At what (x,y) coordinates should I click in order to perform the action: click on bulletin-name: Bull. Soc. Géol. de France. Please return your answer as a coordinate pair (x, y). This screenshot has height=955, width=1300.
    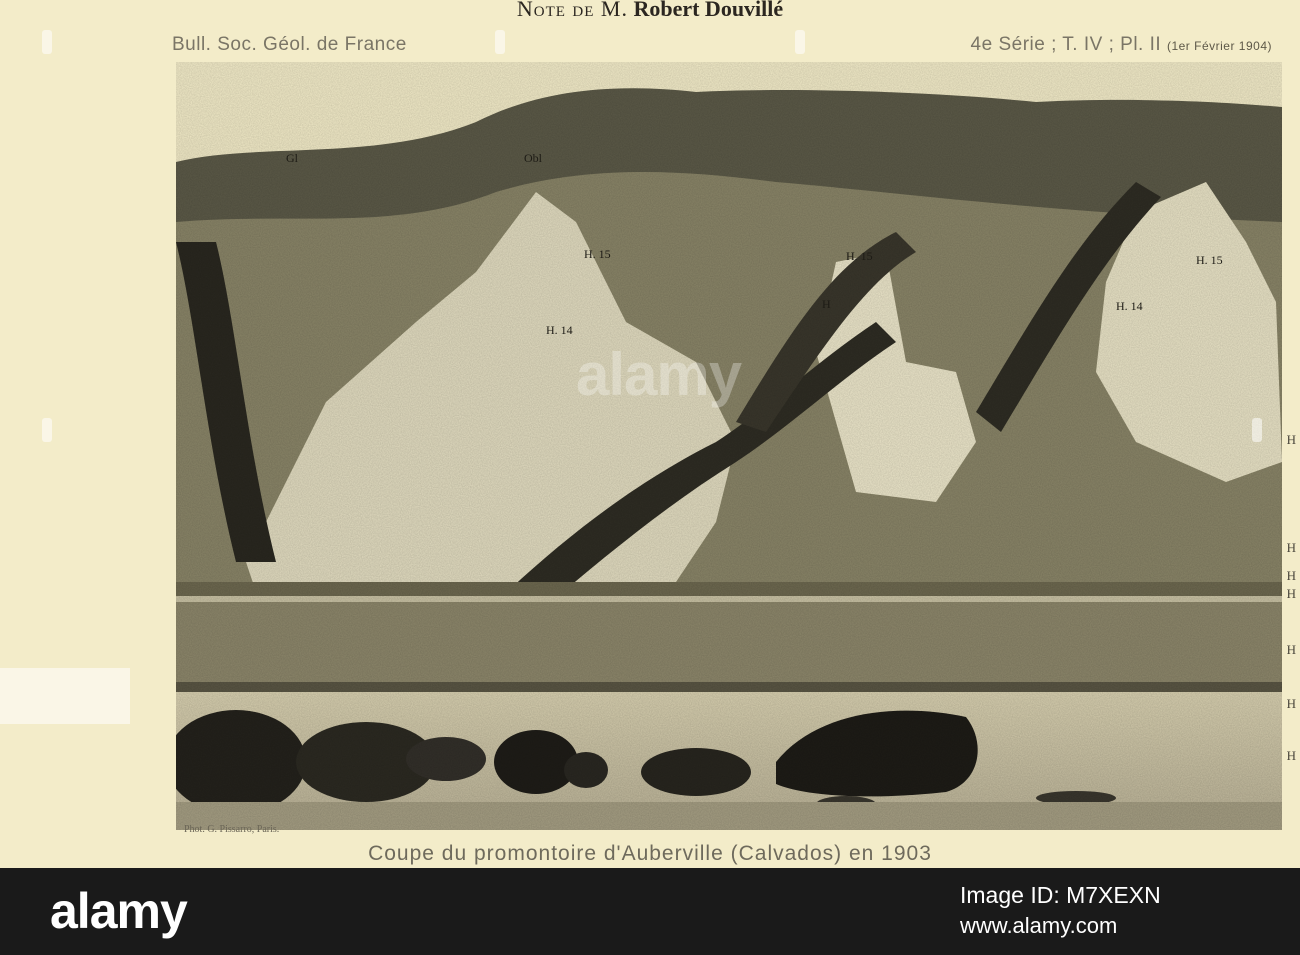
    Looking at the image, I should click on (289, 44).